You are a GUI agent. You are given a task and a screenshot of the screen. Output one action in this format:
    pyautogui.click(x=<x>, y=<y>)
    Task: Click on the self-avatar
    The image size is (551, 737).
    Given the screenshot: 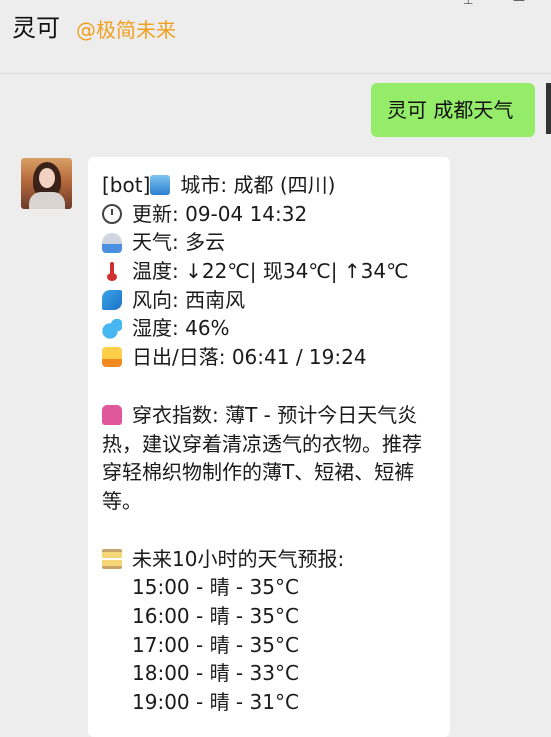 What is the action you would take?
    pyautogui.click(x=548, y=108)
    